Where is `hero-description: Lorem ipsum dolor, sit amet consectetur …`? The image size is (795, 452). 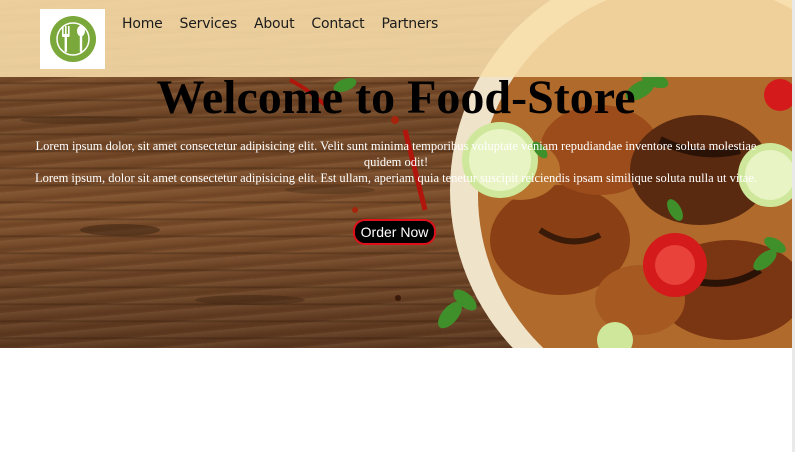
hero-description: Lorem ipsum dolor, sit amet consectetur … is located at coordinates (396, 162).